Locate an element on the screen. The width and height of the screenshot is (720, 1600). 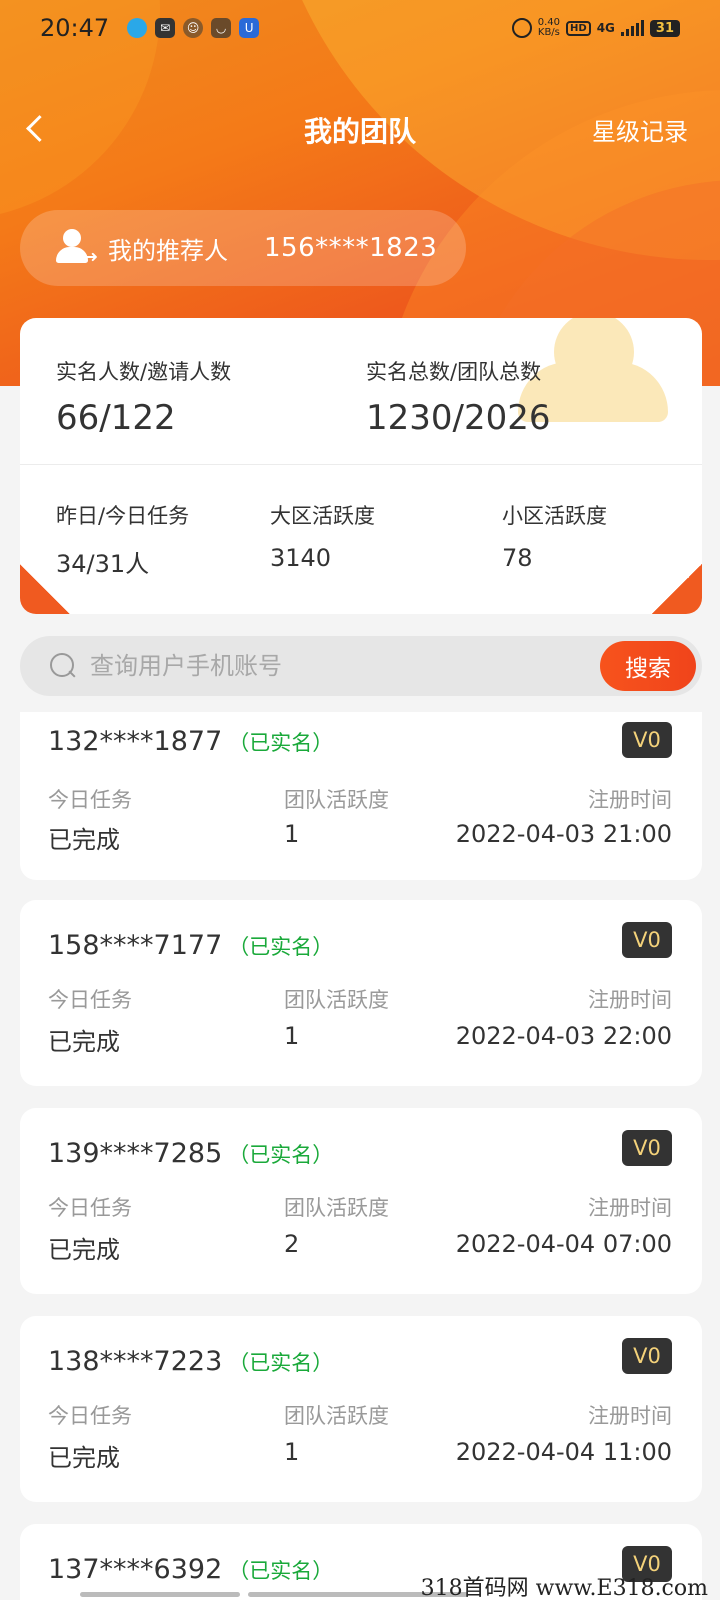
signal-icon is located at coordinates (632, 28).